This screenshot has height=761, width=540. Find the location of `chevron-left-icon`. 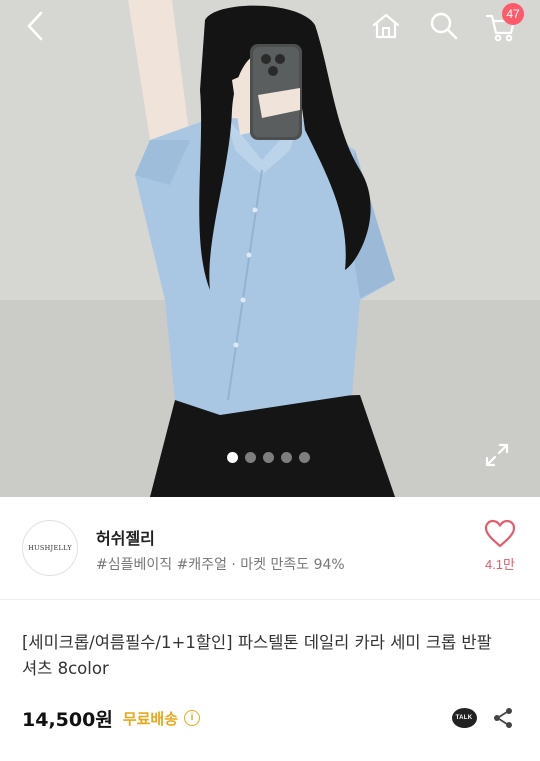

chevron-left-icon is located at coordinates (35, 26).